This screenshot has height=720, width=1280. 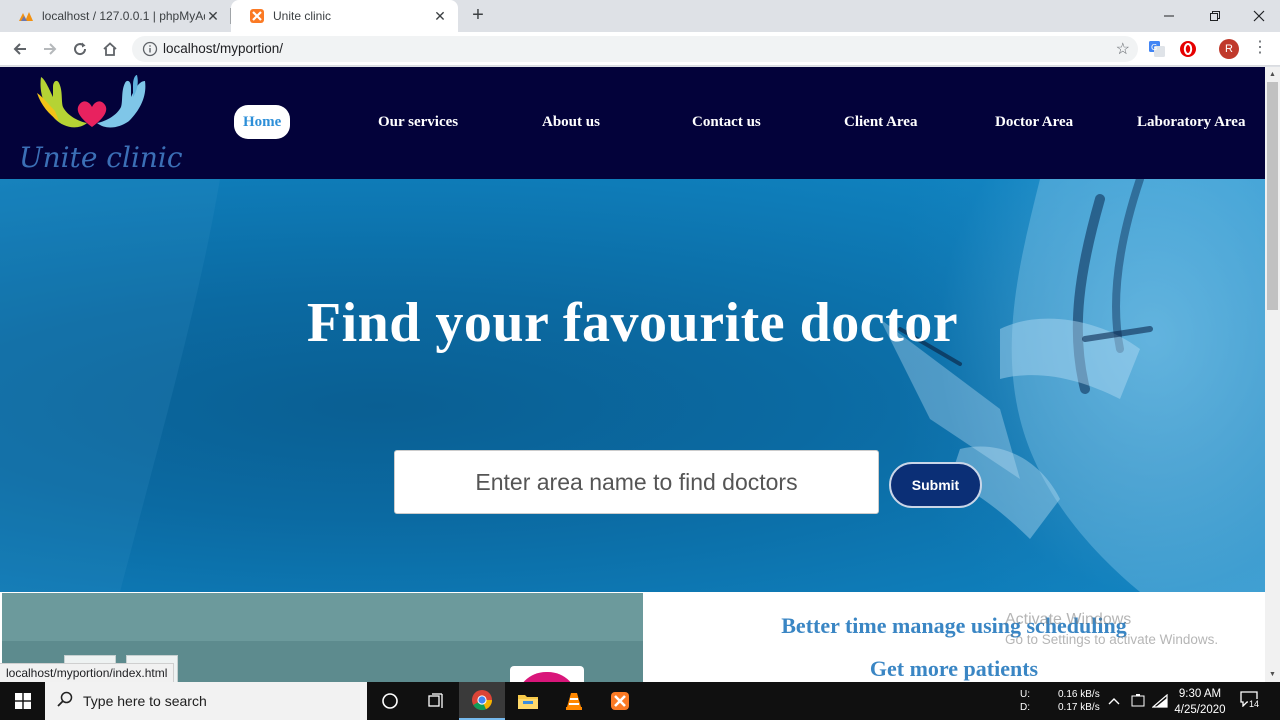 What do you see at coordinates (110, 49) in the screenshot?
I see `home-icon` at bounding box center [110, 49].